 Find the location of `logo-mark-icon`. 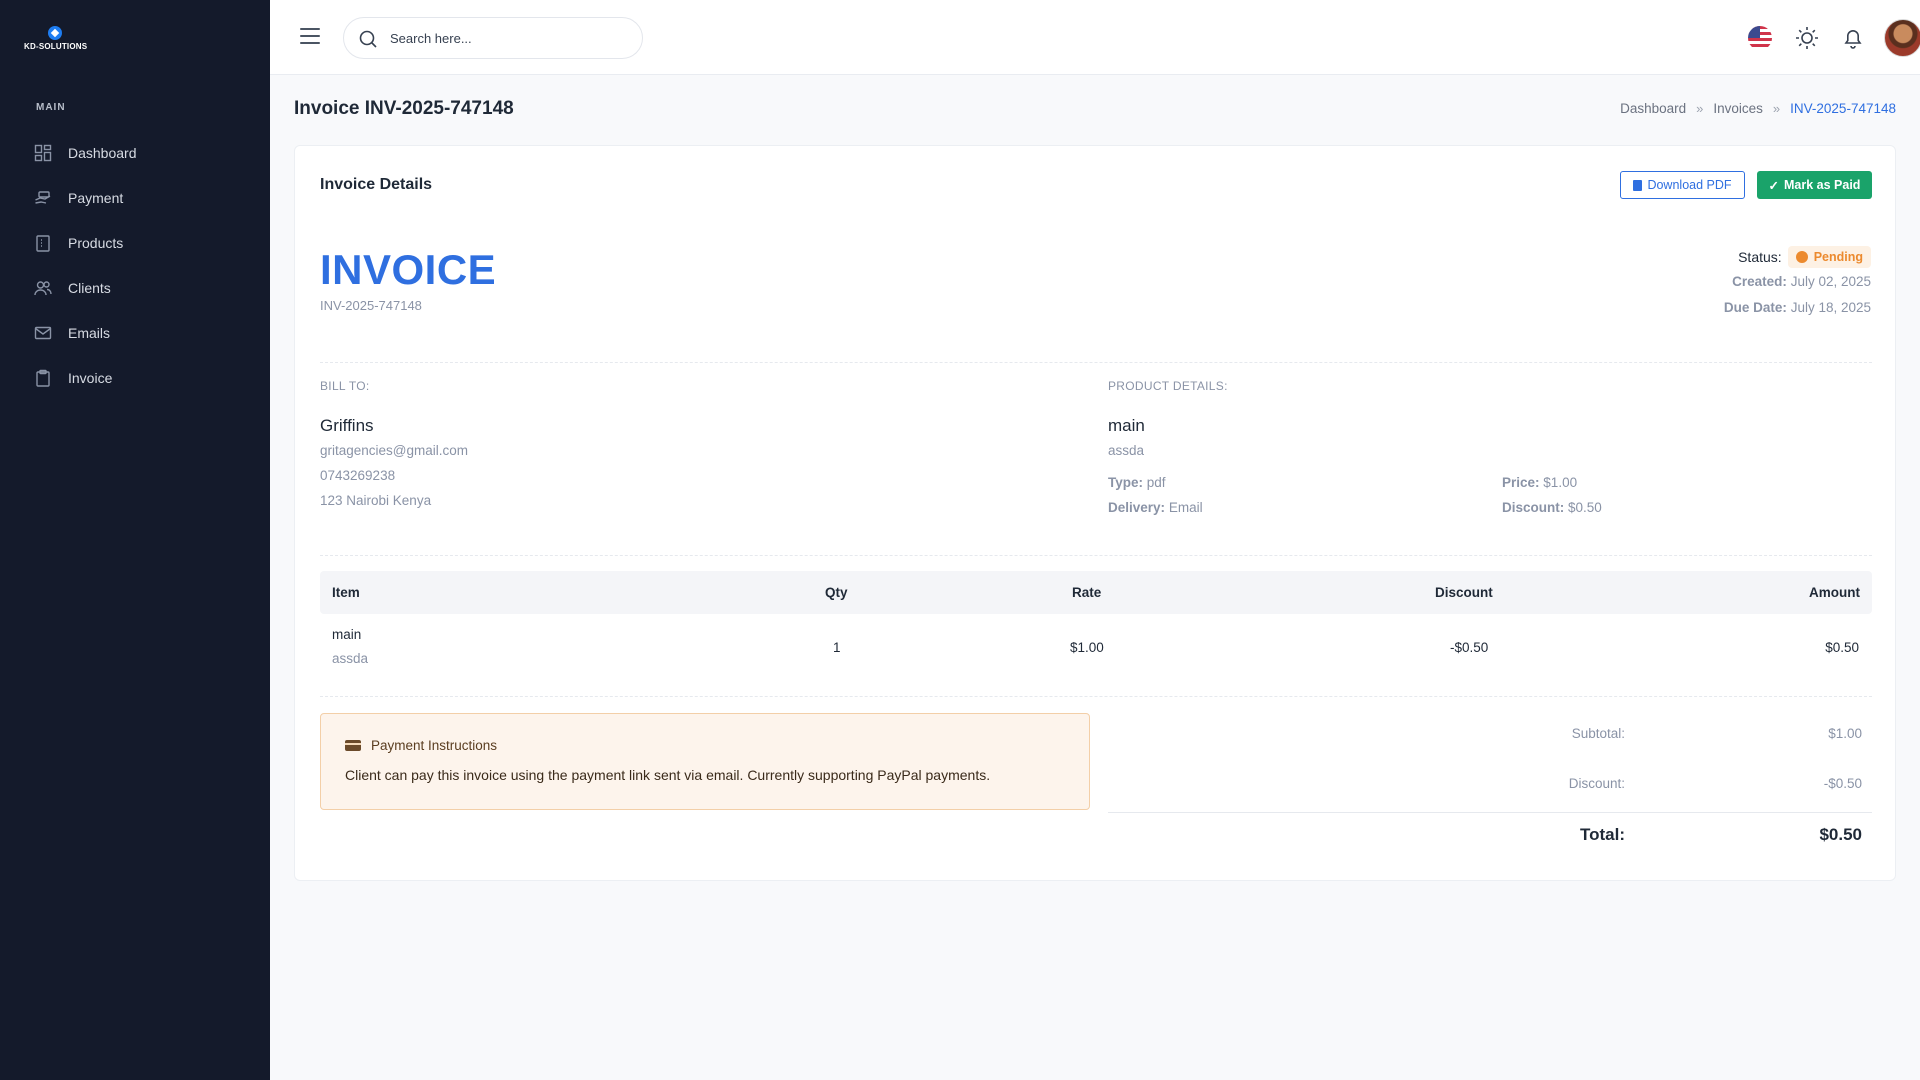

logo-mark-icon is located at coordinates (55, 33).